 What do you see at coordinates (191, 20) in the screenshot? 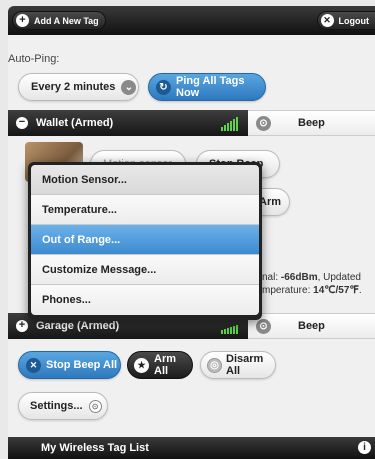
I see `top-toolbar: + Add A New Tag ✕ Logout` at bounding box center [191, 20].